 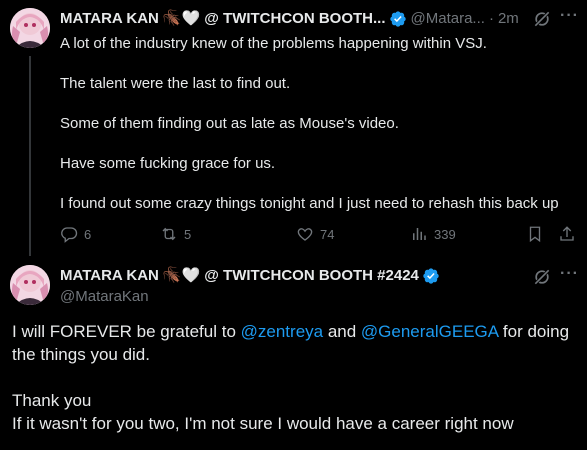 I want to click on thread-line, so click(x=30, y=156).